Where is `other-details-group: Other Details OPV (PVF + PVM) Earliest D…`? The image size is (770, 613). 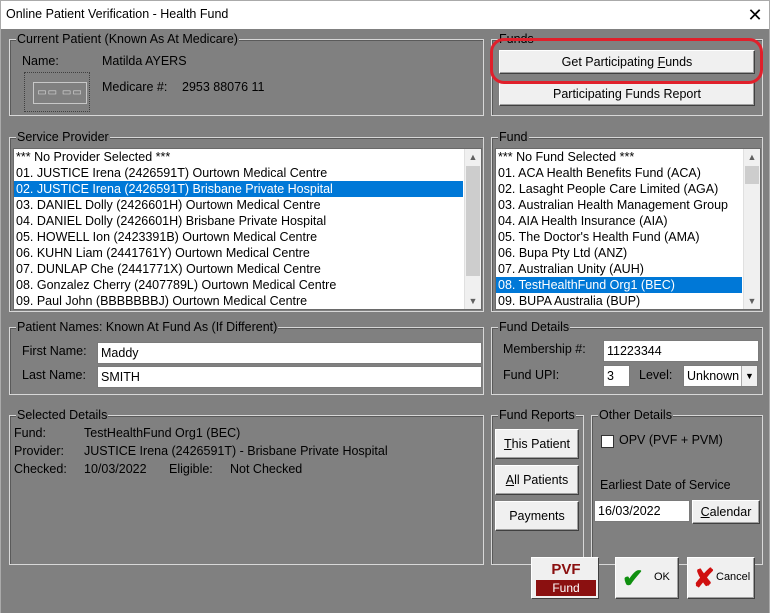
other-details-group: Other Details OPV (PVF + PVM) Earliest D… is located at coordinates (677, 486).